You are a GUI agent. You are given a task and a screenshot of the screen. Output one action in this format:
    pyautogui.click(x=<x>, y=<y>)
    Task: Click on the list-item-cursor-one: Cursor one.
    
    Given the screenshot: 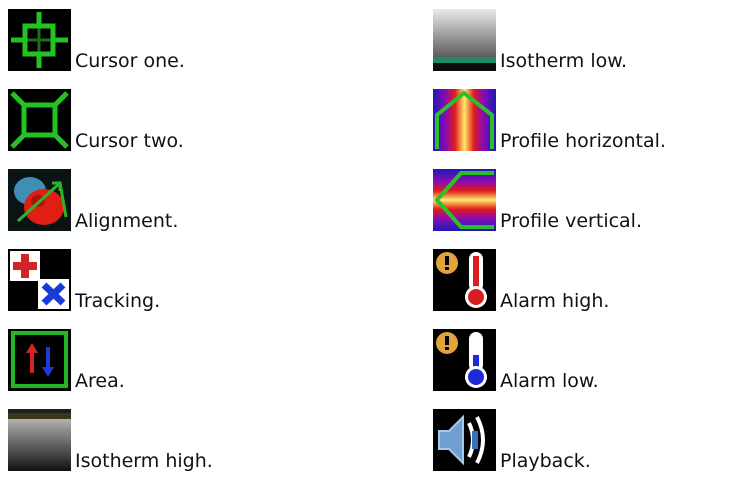 What is the action you would take?
    pyautogui.click(x=110, y=40)
    